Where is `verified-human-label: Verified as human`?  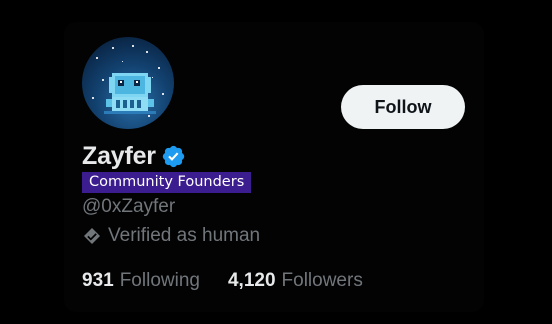
verified-human-label: Verified as human is located at coordinates (184, 235).